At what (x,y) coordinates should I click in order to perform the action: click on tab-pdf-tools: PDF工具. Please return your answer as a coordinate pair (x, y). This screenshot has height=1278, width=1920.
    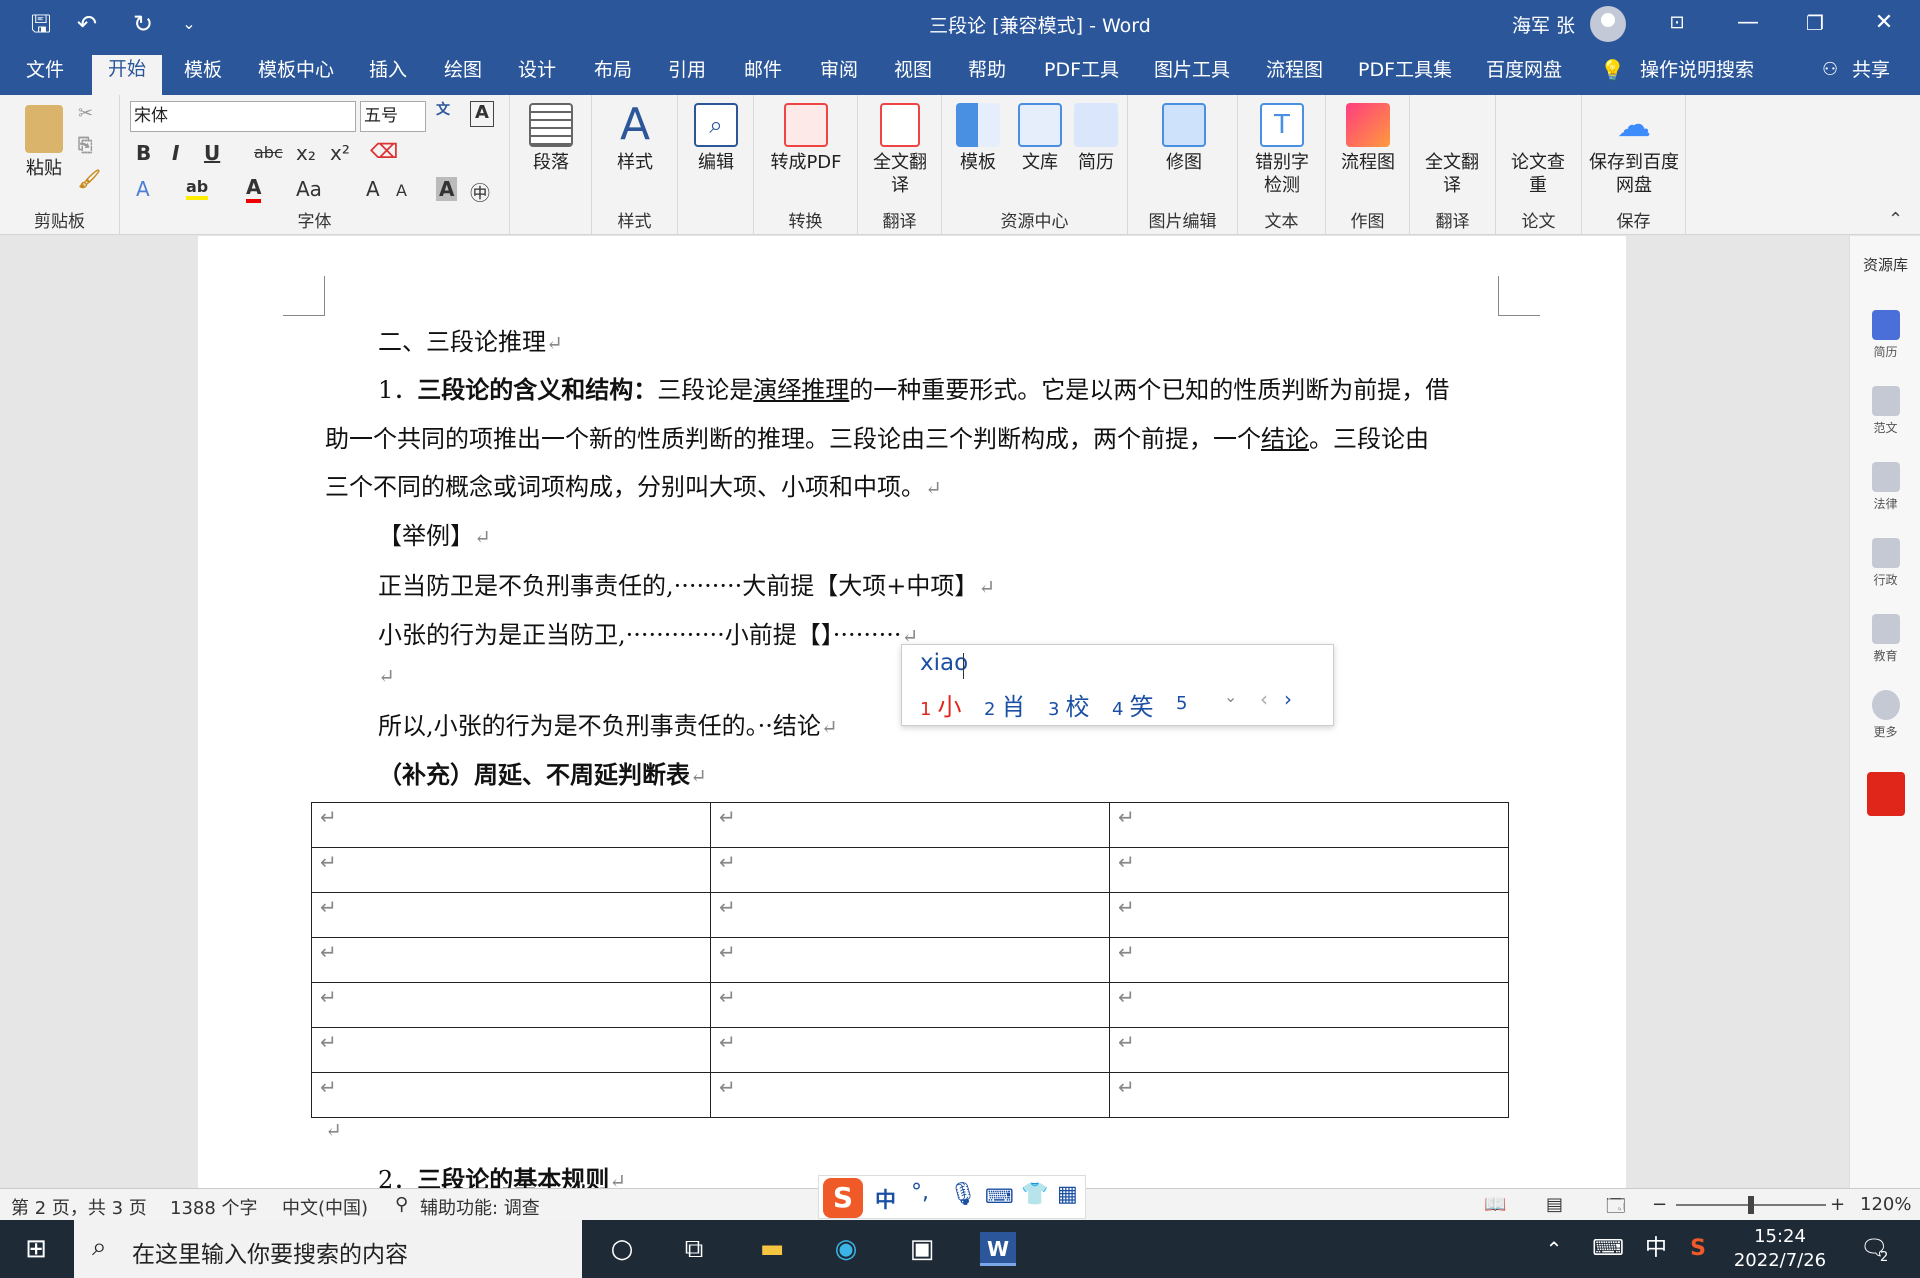
    Looking at the image, I should click on (1081, 73).